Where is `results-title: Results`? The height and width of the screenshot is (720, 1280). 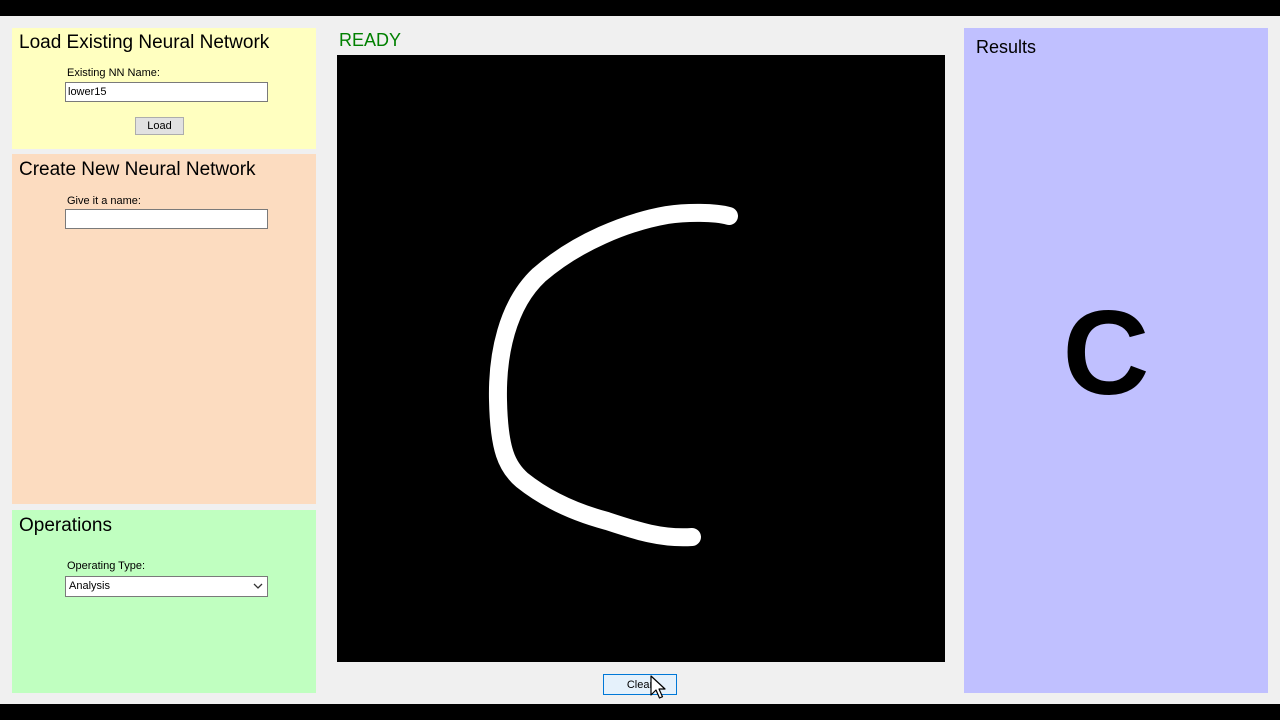 results-title: Results is located at coordinates (1006, 47).